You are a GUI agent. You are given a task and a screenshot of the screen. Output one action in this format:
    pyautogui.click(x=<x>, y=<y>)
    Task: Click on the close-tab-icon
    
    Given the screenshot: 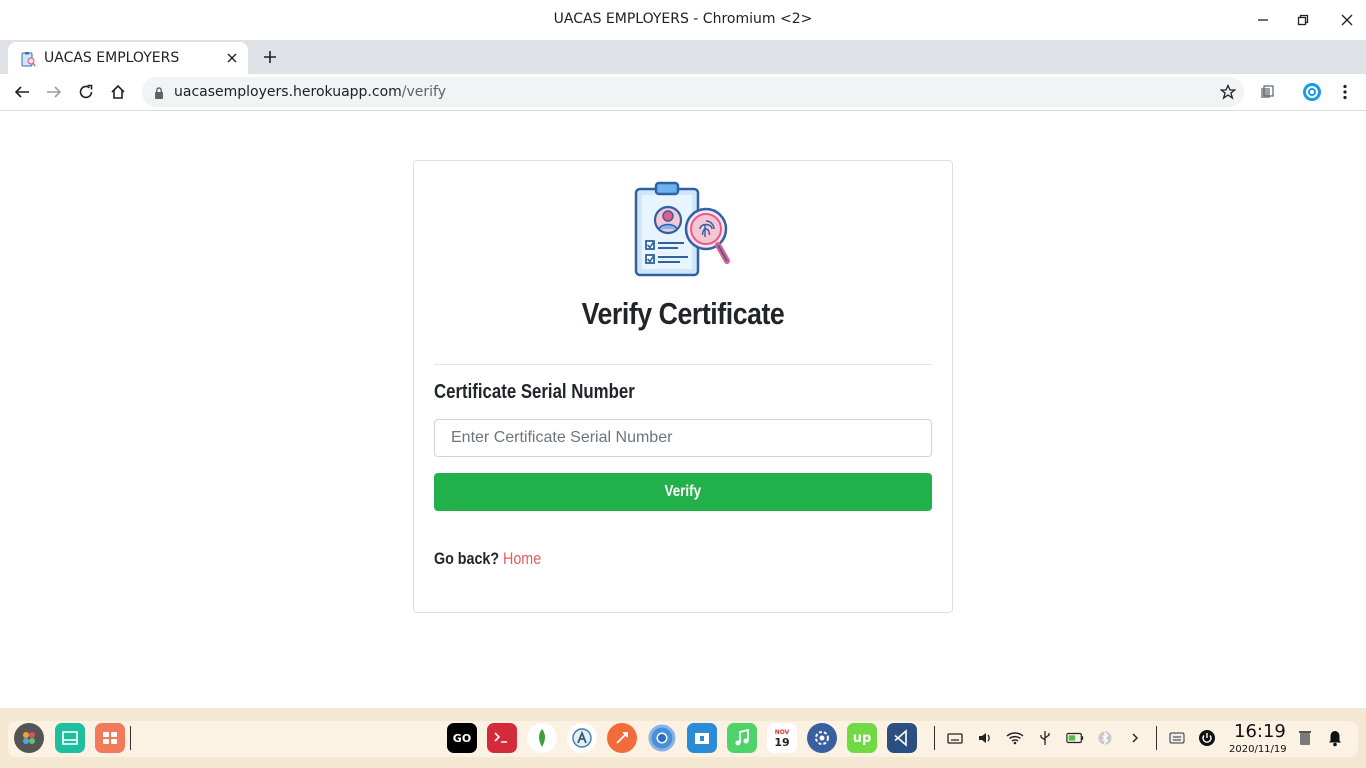 What is the action you would take?
    pyautogui.click(x=232, y=58)
    